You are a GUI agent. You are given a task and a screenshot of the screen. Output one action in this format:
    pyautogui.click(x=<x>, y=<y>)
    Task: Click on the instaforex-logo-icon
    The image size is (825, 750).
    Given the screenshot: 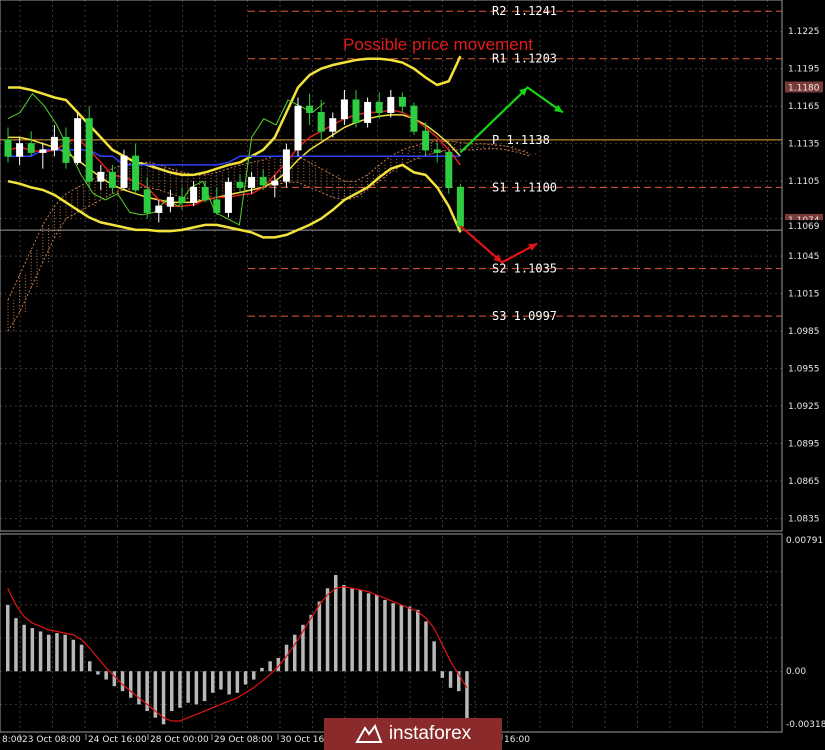 What is the action you would take?
    pyautogui.click(x=369, y=733)
    